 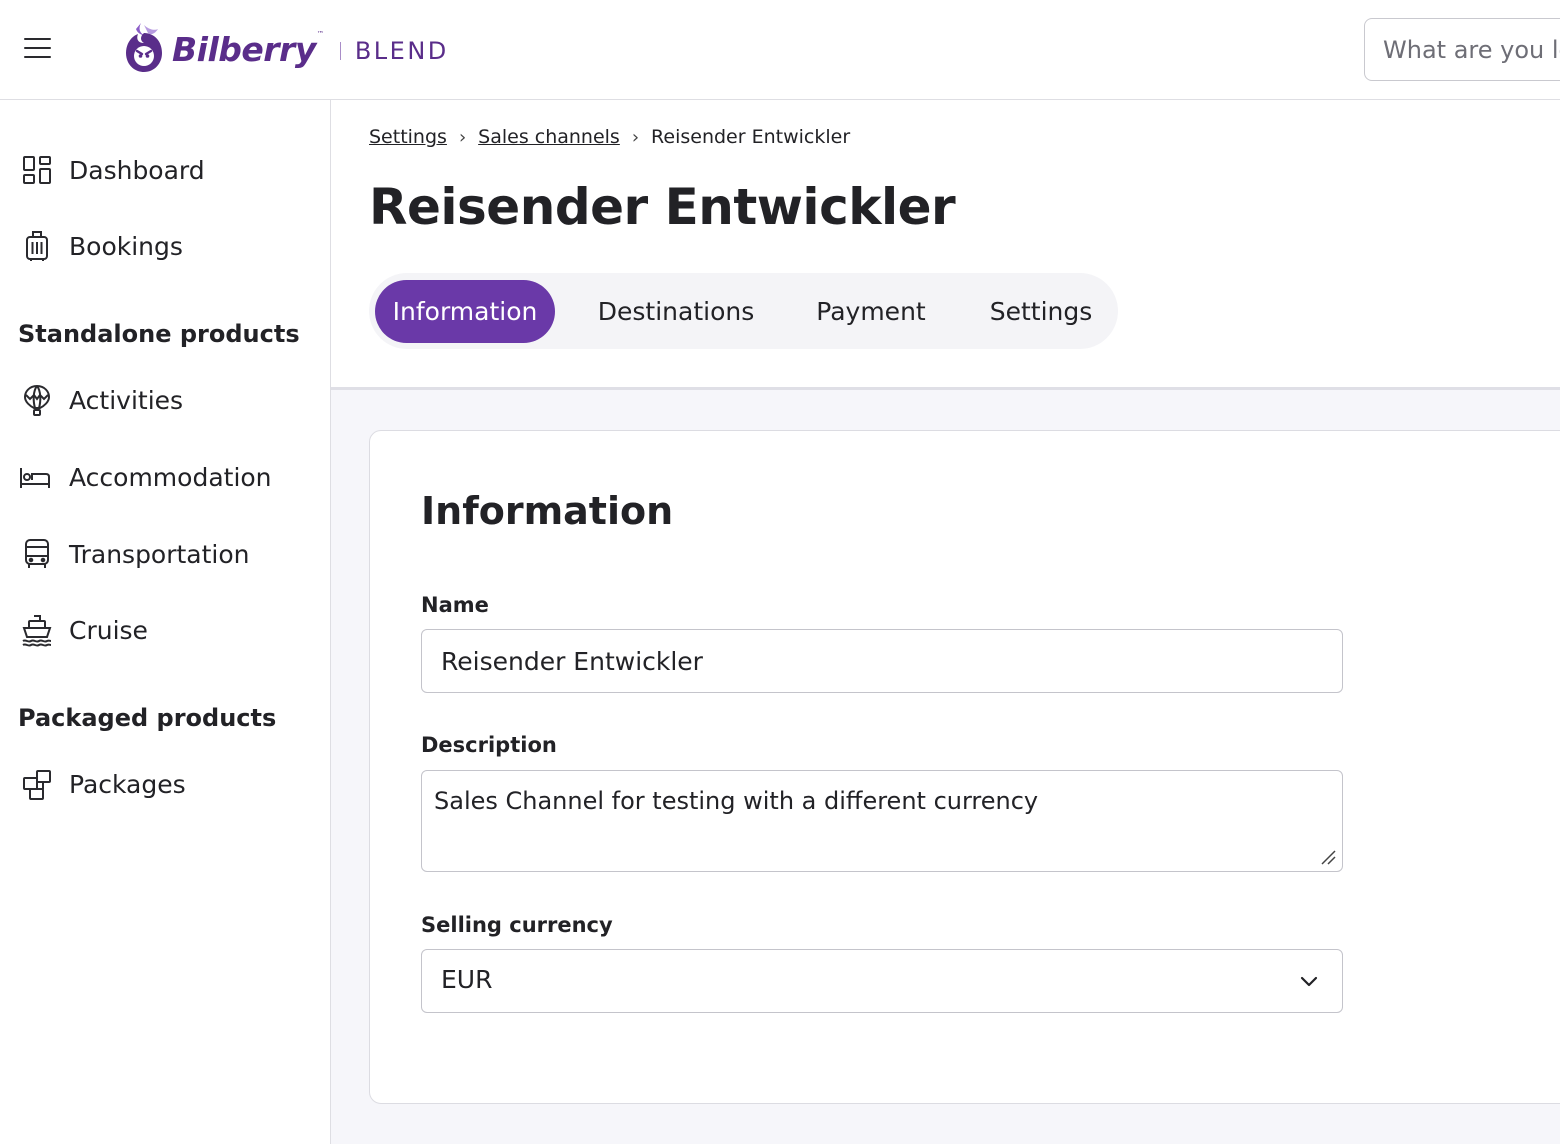 I want to click on sidebar-item-label: Packages, so click(x=127, y=784).